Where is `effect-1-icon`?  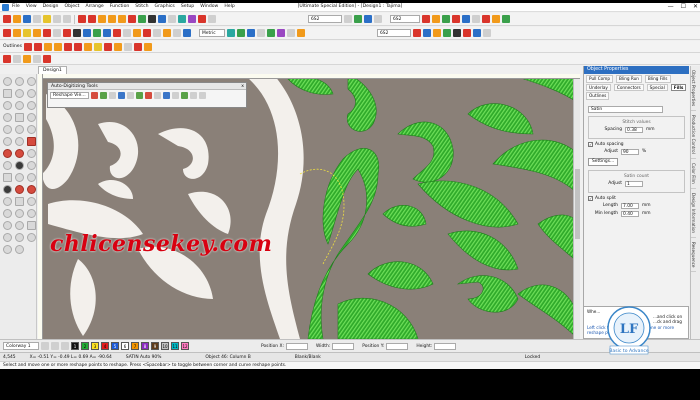
effect-1-icon is located at coordinates (7, 58).